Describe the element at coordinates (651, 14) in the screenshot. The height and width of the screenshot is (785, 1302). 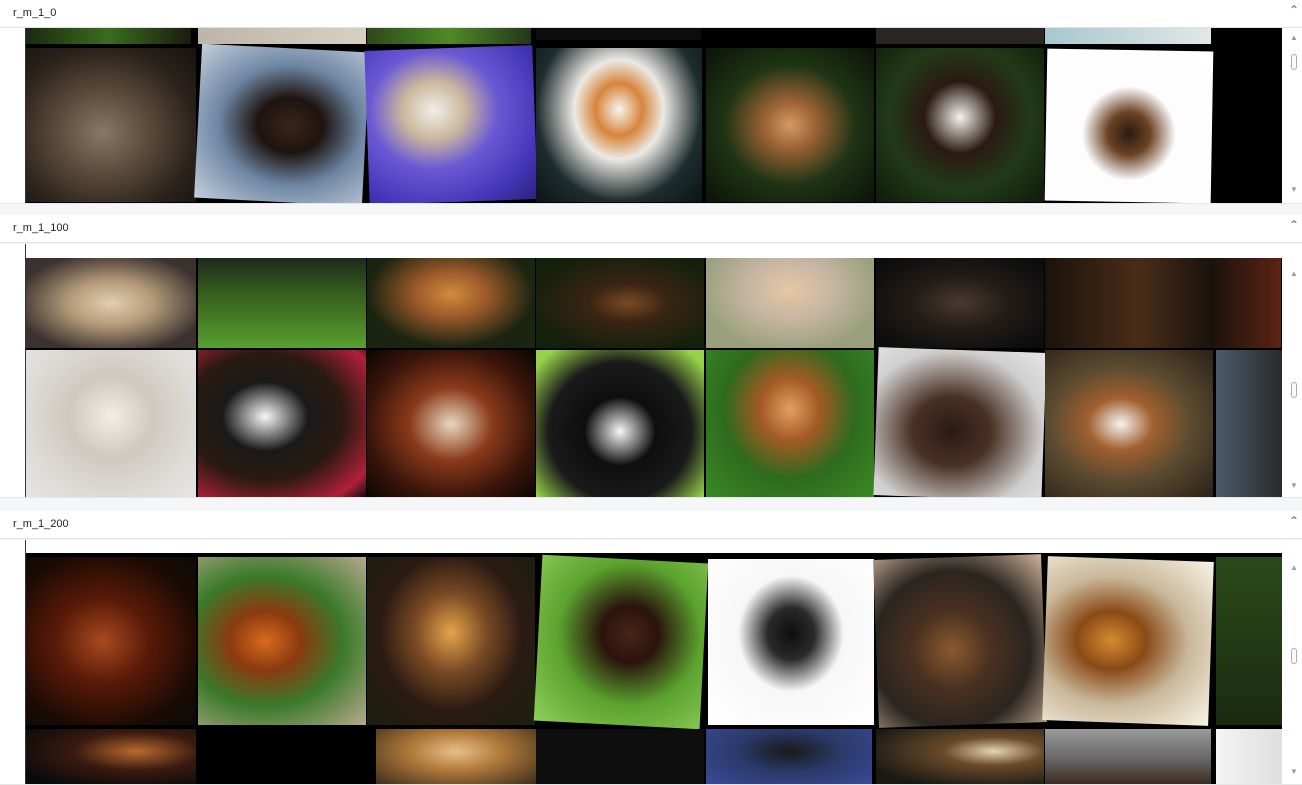
I see `panel-header-r_m_1_0: r_m_1_0 ⌃` at that location.